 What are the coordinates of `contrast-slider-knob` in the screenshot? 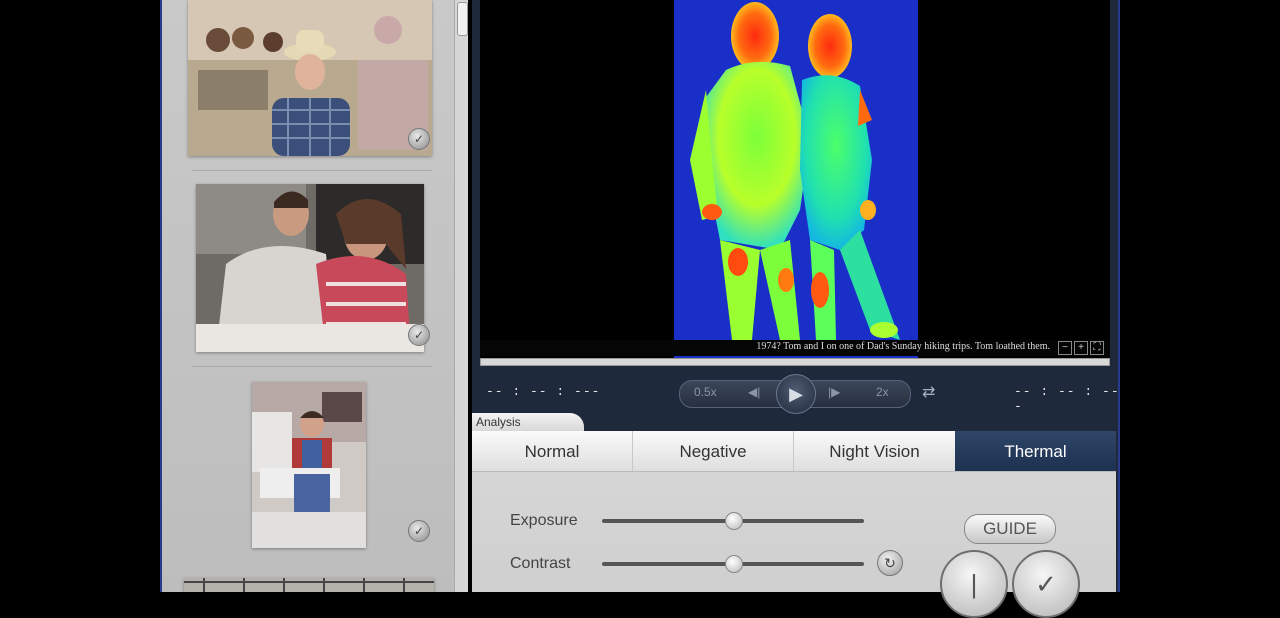 It's located at (734, 564).